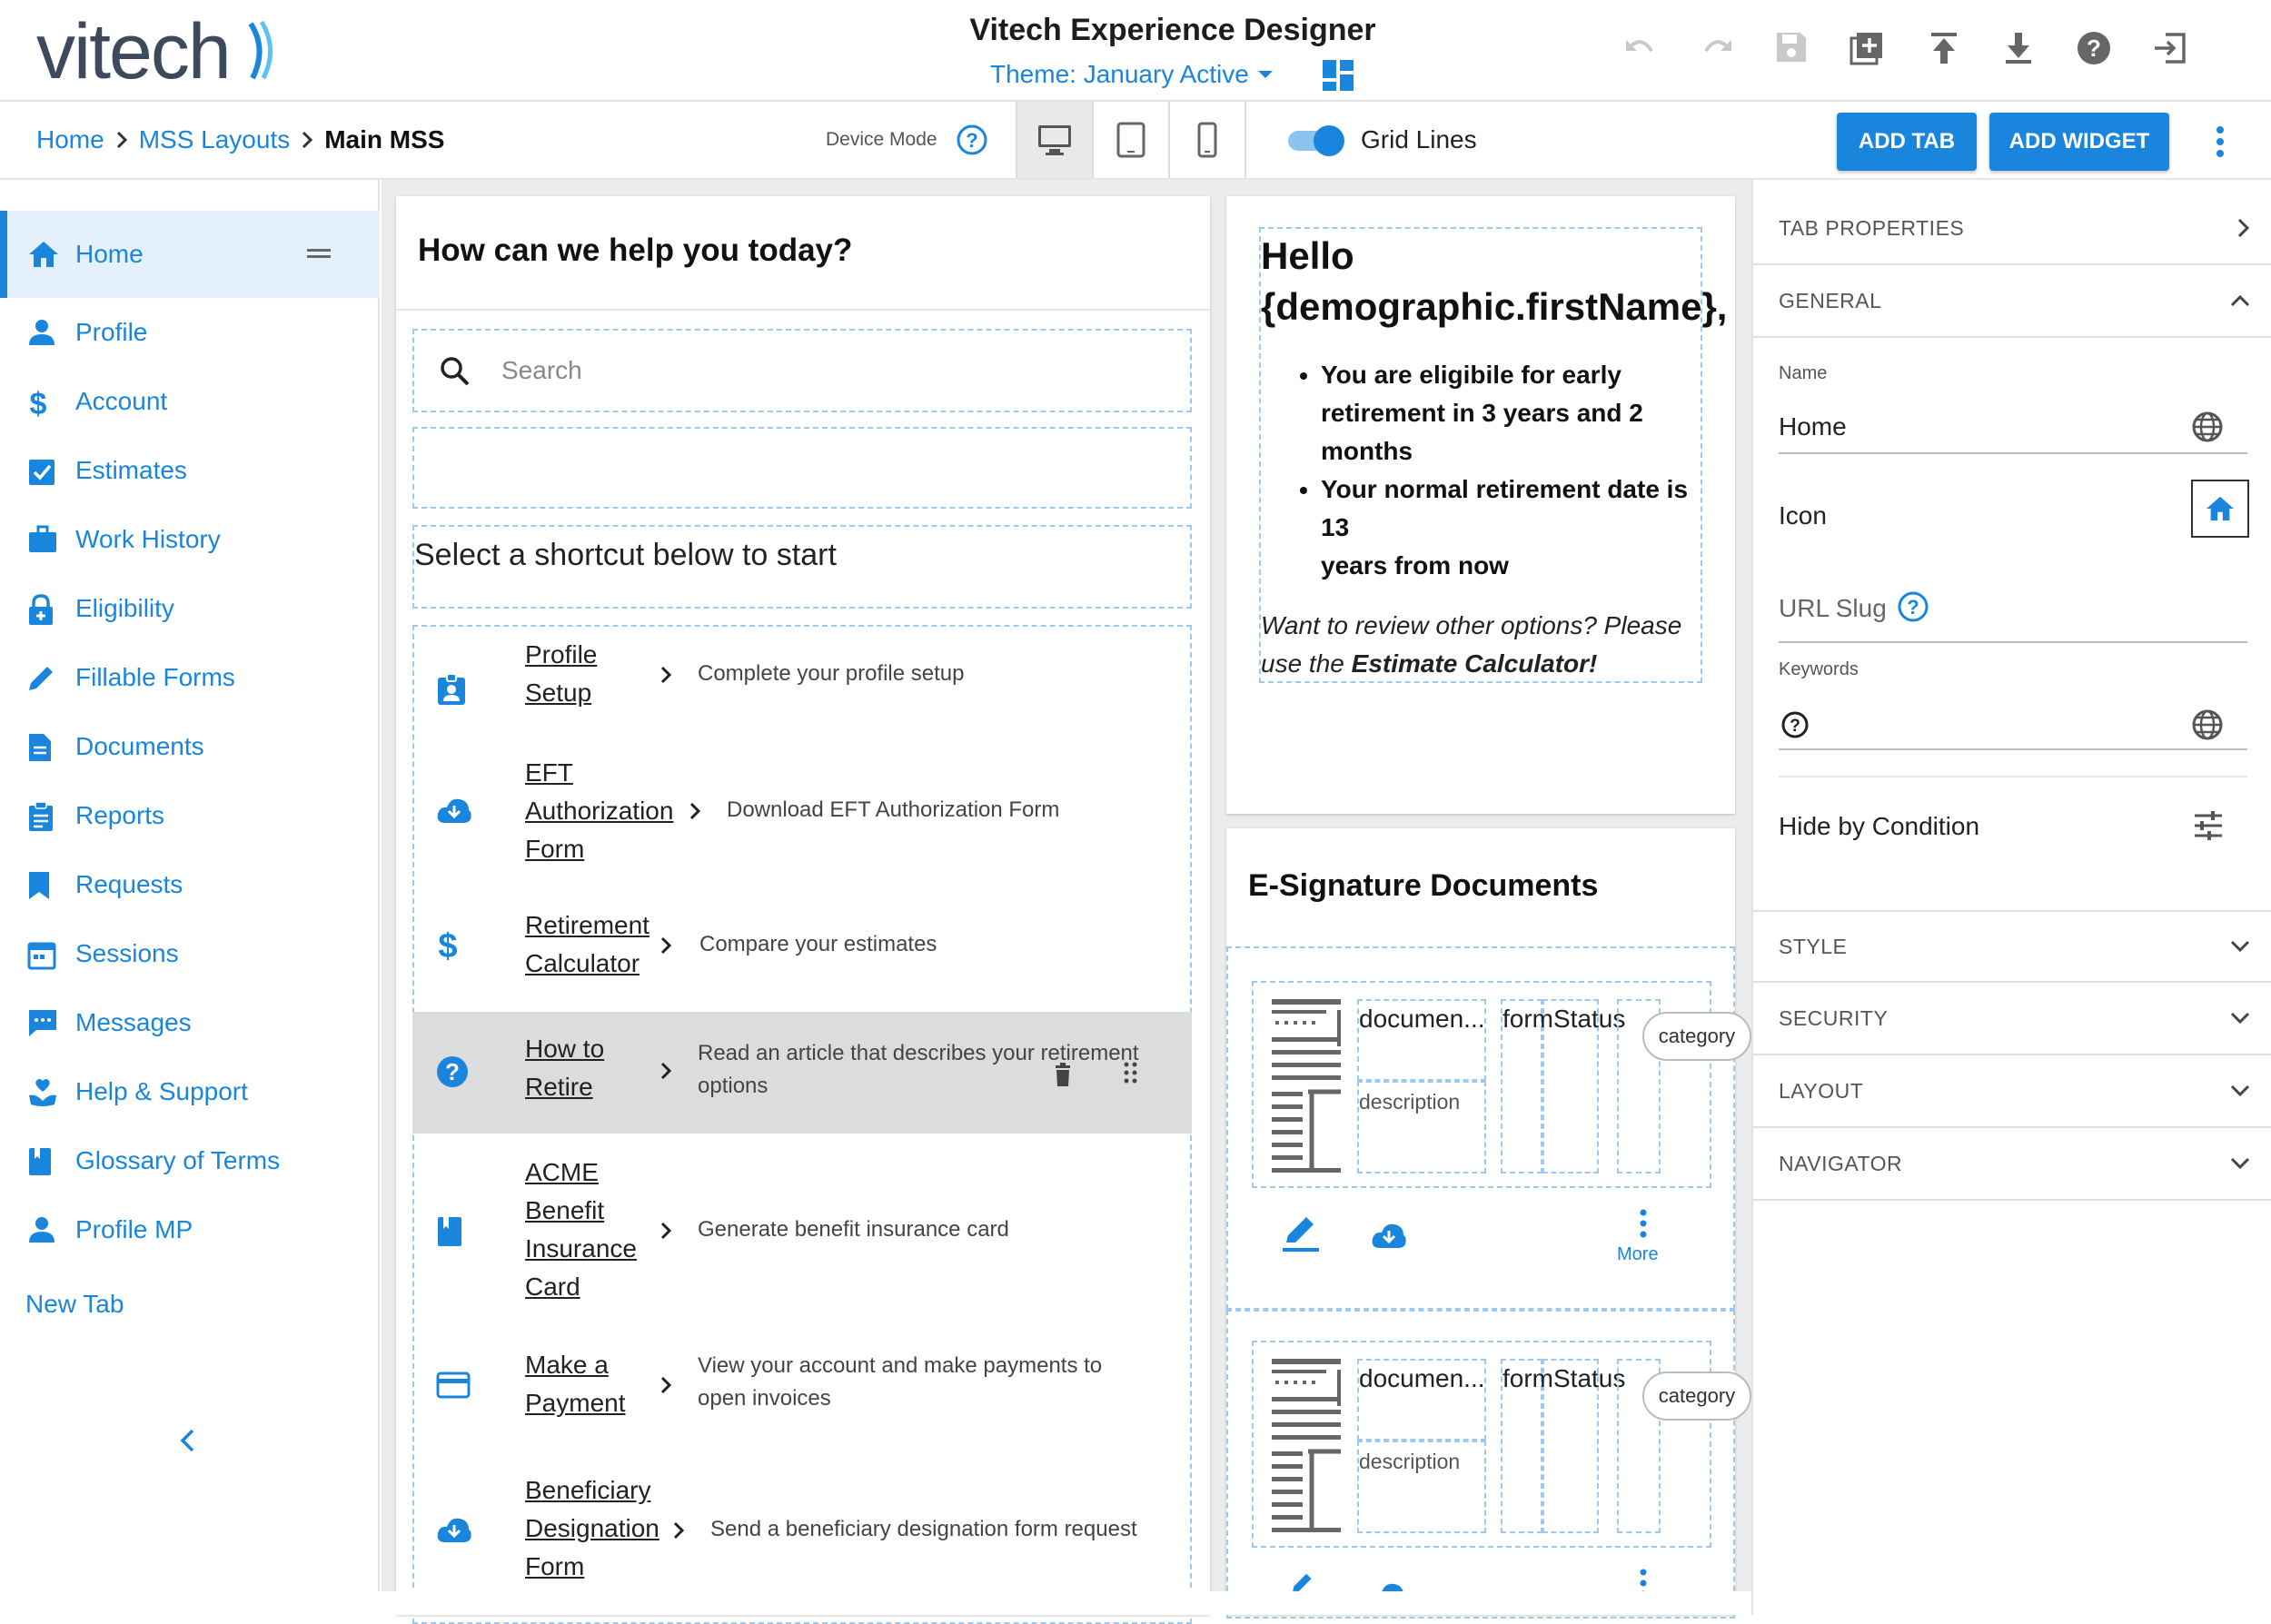 The image size is (2271, 1624). Describe the element at coordinates (190, 677) in the screenshot. I see `sidebar-item-fillable-forms: Fillable Forms` at that location.